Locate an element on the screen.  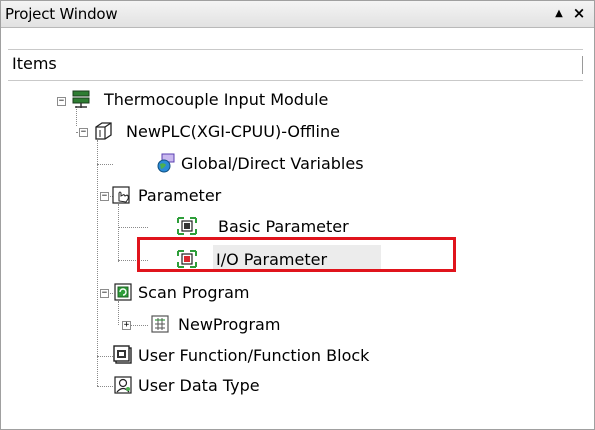
parameter-hand-icon is located at coordinates (122, 195).